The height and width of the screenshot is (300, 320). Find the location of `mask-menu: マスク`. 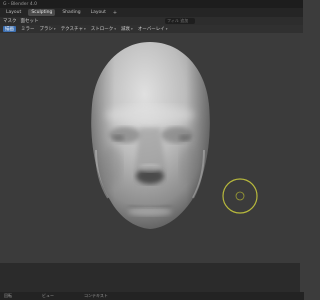

mask-menu: マスク is located at coordinates (10, 21).